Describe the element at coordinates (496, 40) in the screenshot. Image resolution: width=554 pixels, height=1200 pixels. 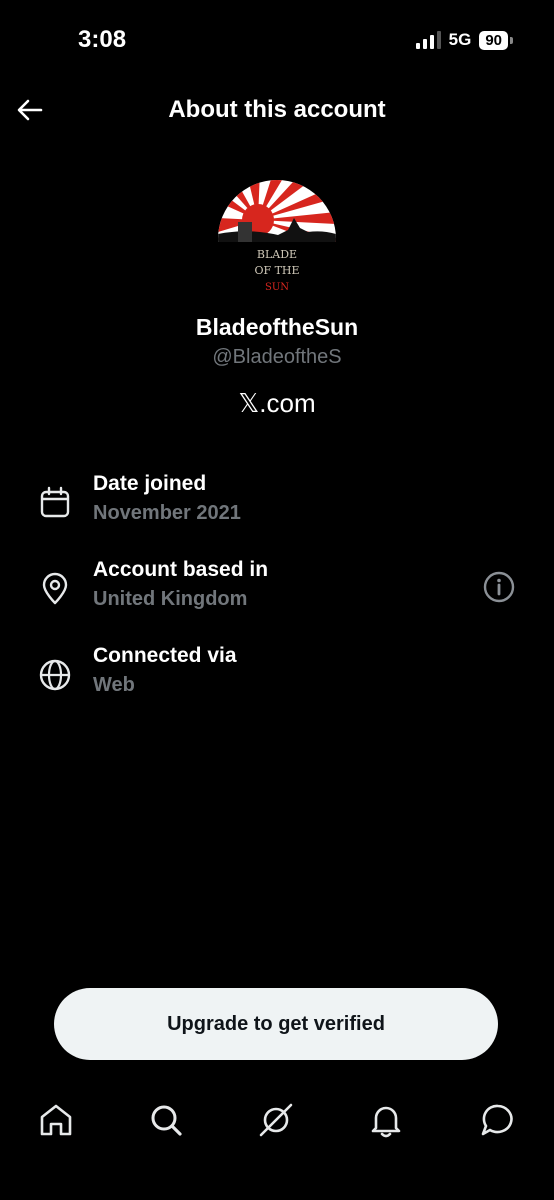
I see `battery-indicator: 90` at that location.